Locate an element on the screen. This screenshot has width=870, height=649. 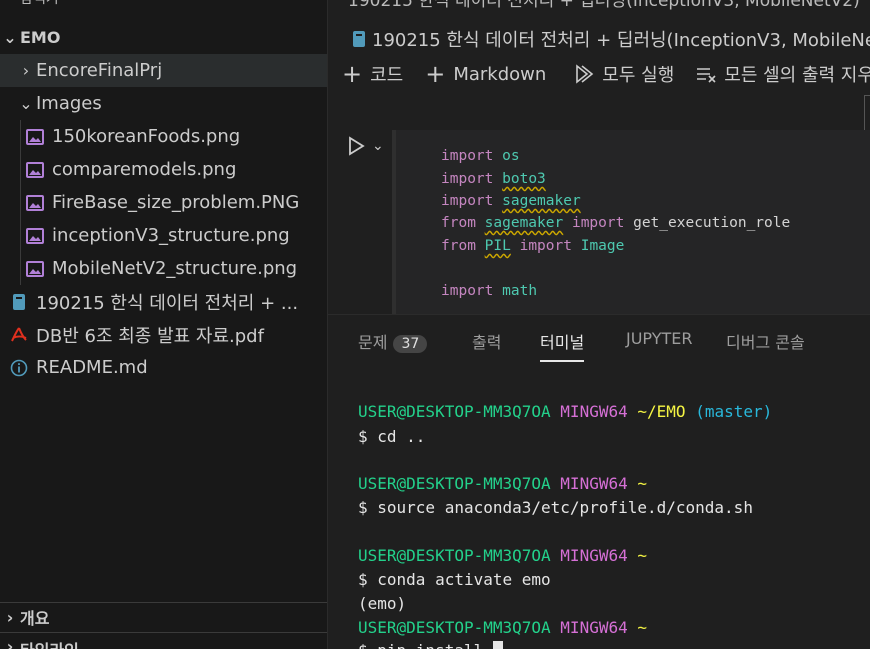
tree-root-emo: ⌄ EMO is located at coordinates (163, 37).